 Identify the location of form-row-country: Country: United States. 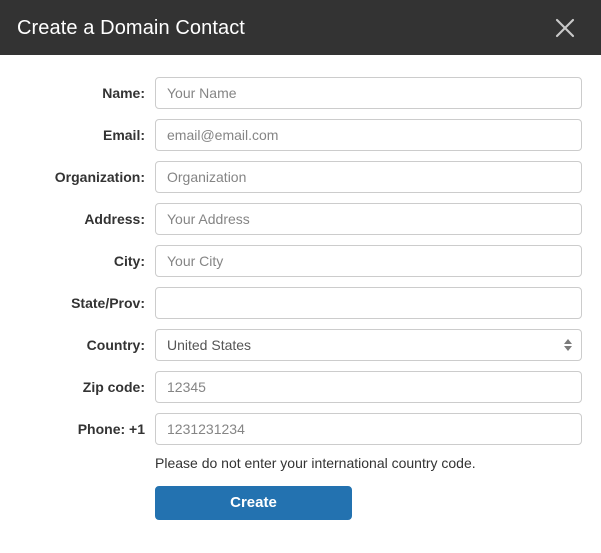
(300, 345).